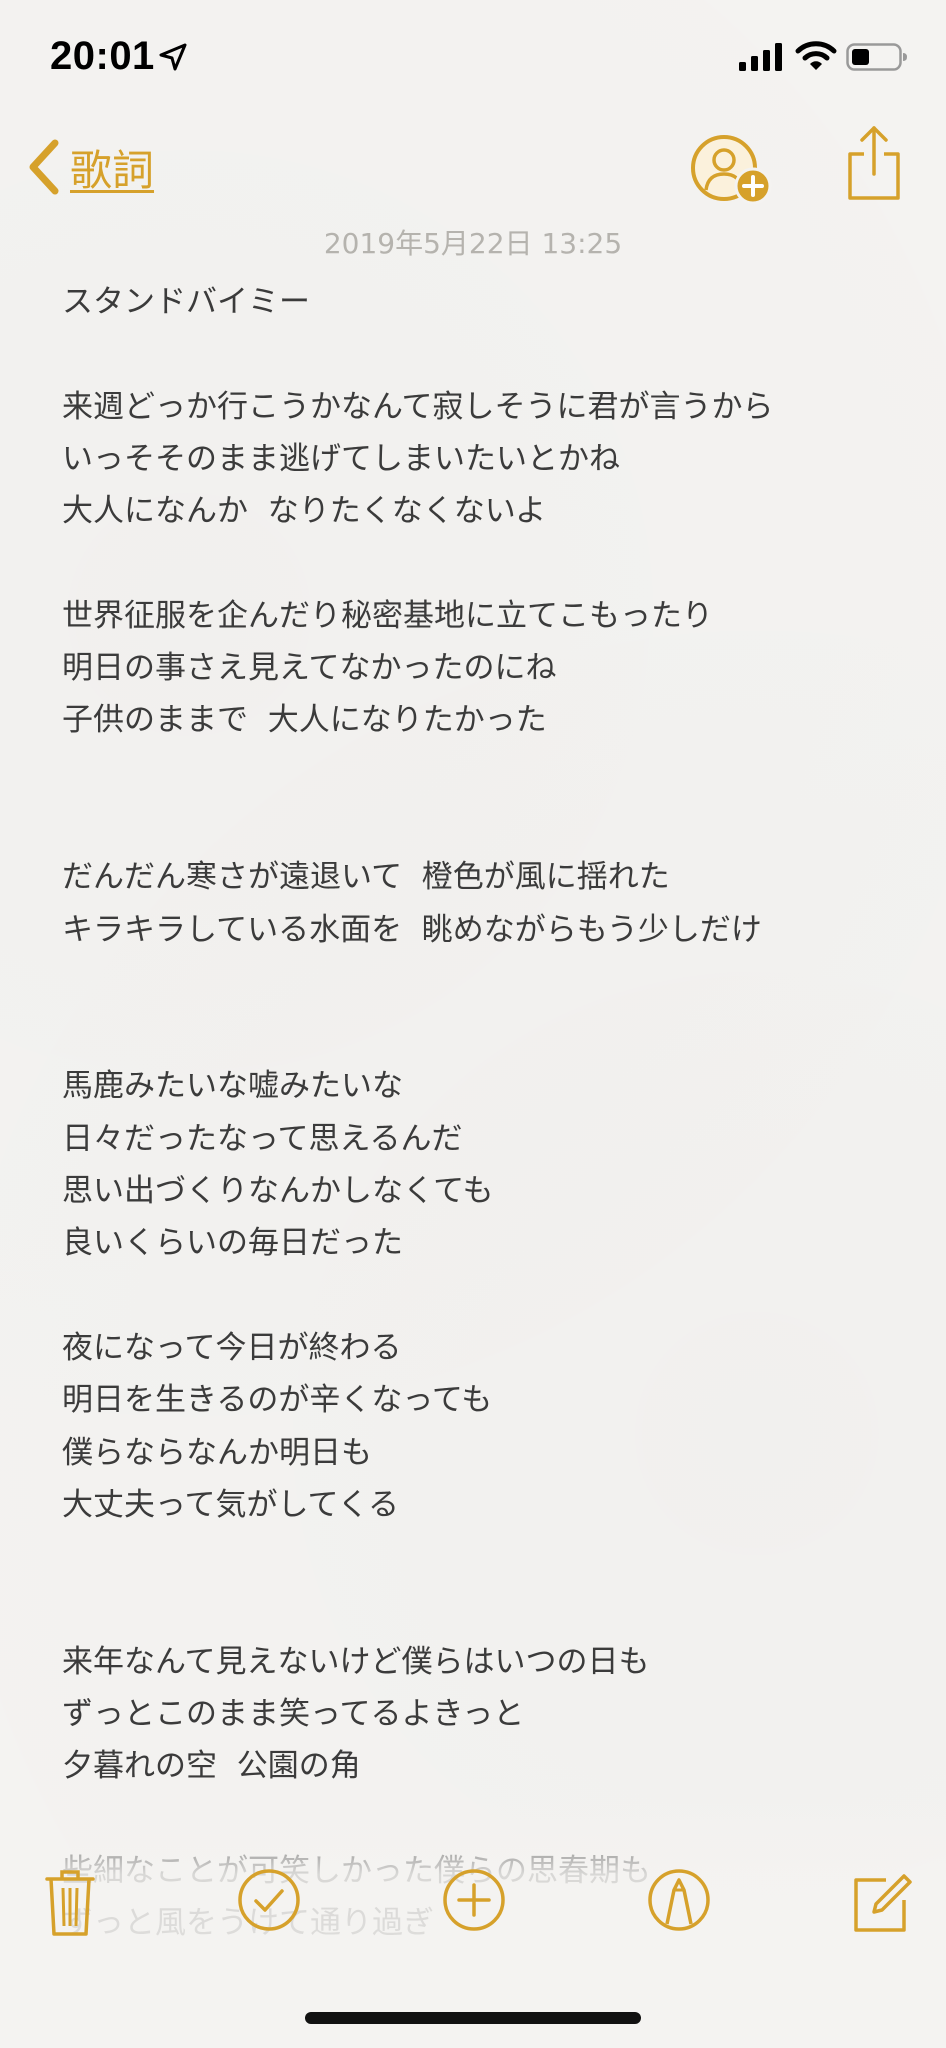  I want to click on back-button: 歌詞, so click(90, 167).